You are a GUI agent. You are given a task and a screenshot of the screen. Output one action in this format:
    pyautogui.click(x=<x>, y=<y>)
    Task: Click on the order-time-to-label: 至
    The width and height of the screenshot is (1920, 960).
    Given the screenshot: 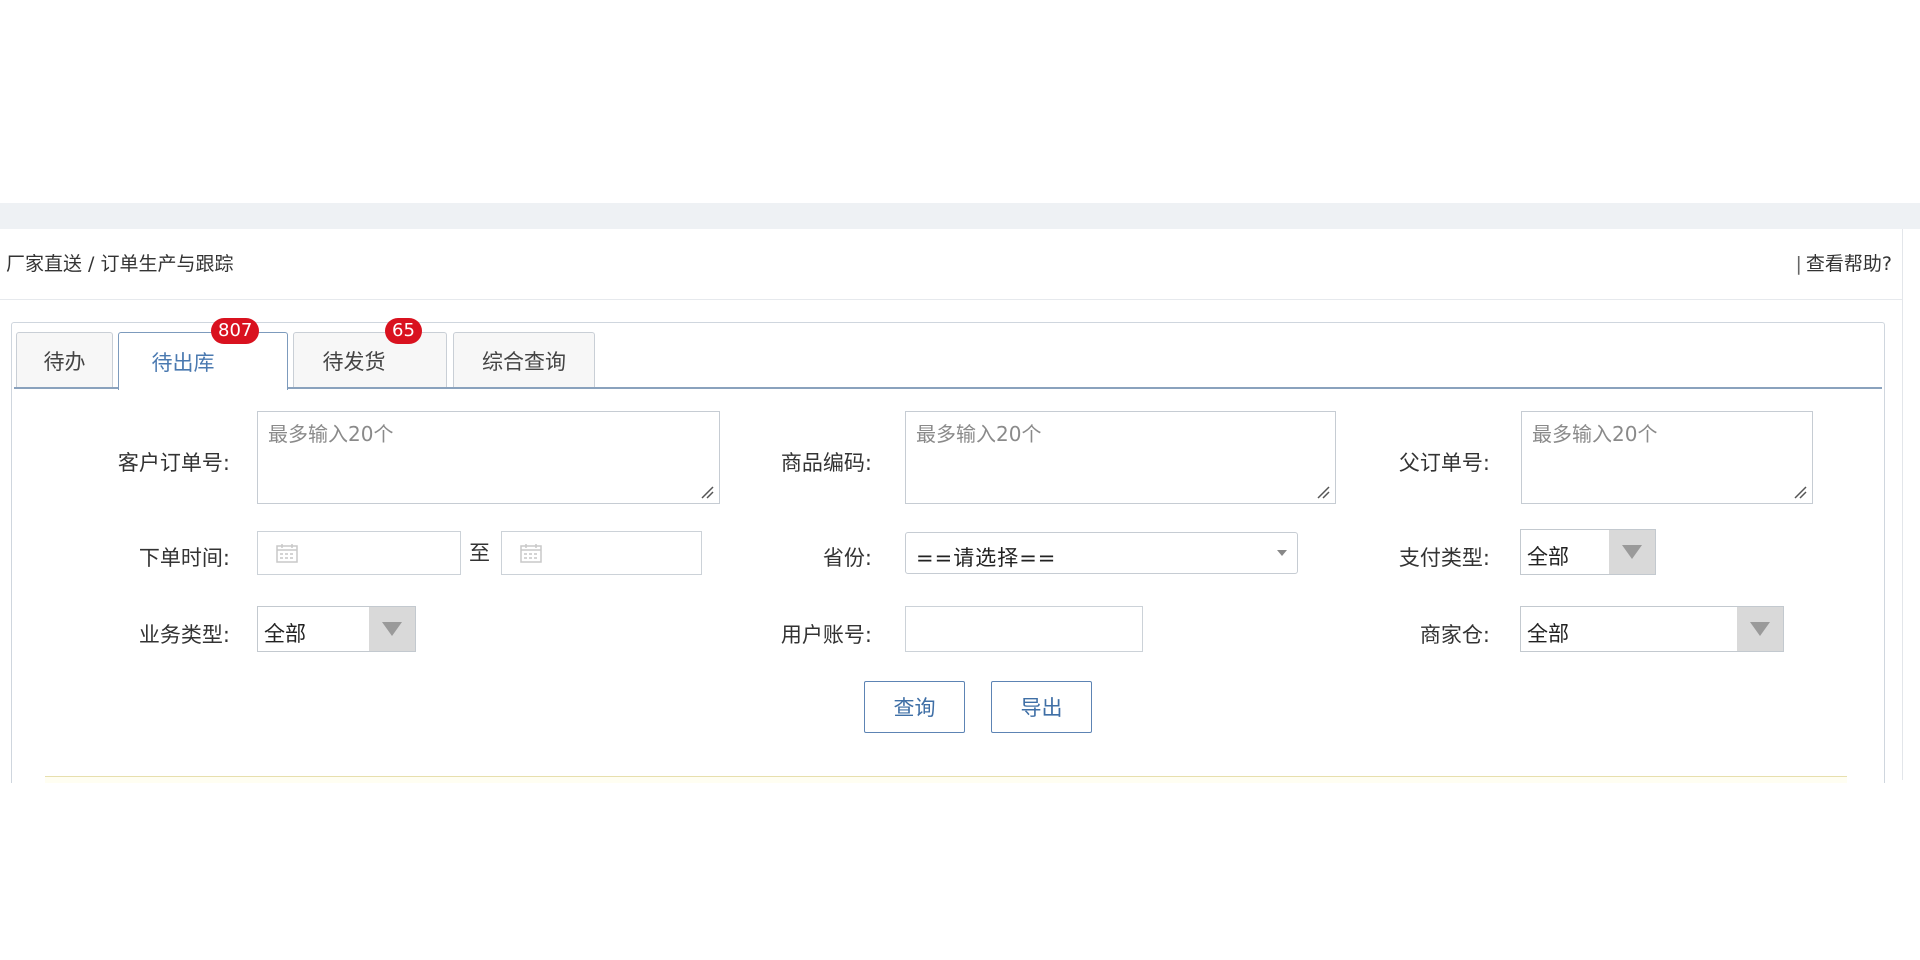 What is the action you would take?
    pyautogui.click(x=479, y=553)
    